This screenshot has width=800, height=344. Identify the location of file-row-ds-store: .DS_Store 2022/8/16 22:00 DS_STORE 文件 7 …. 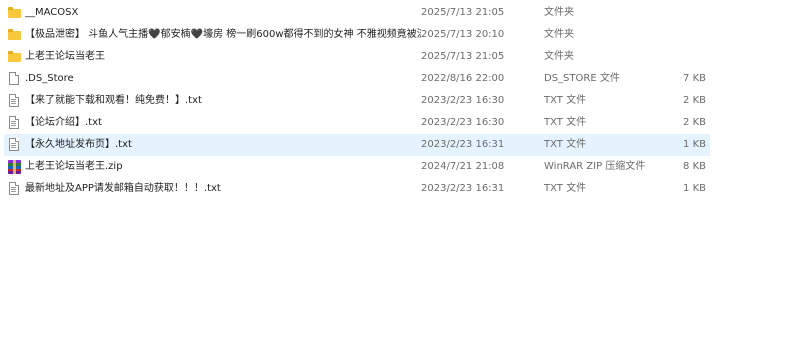
(357, 79).